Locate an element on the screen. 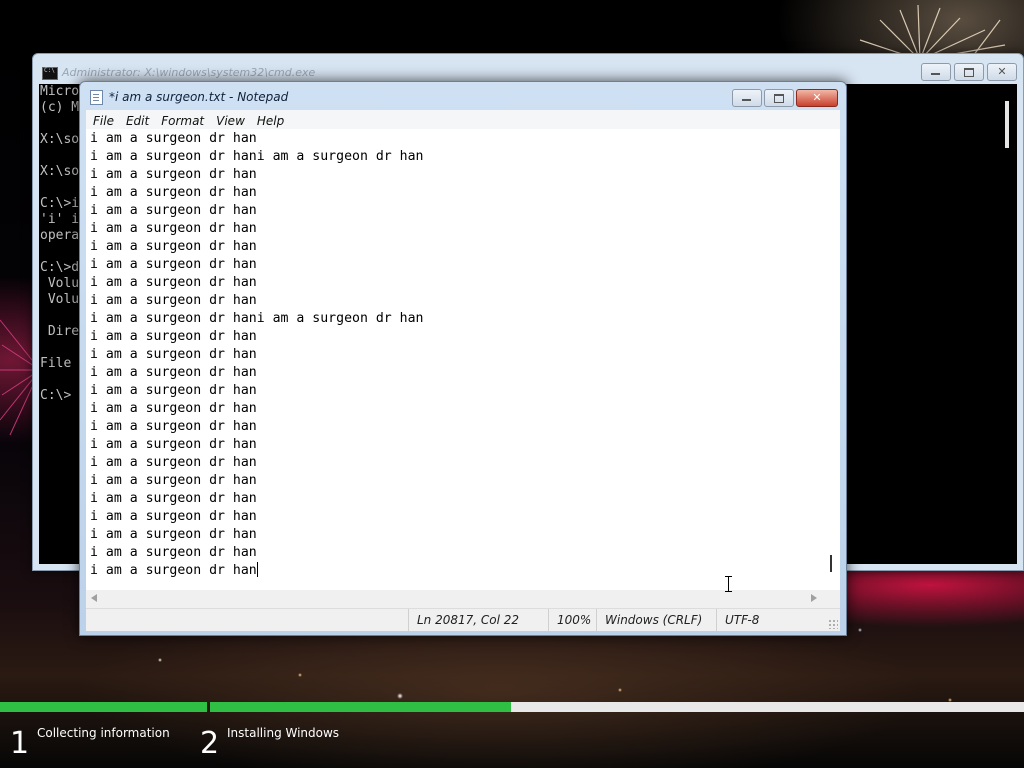  setup-progress is located at coordinates (512, 707).